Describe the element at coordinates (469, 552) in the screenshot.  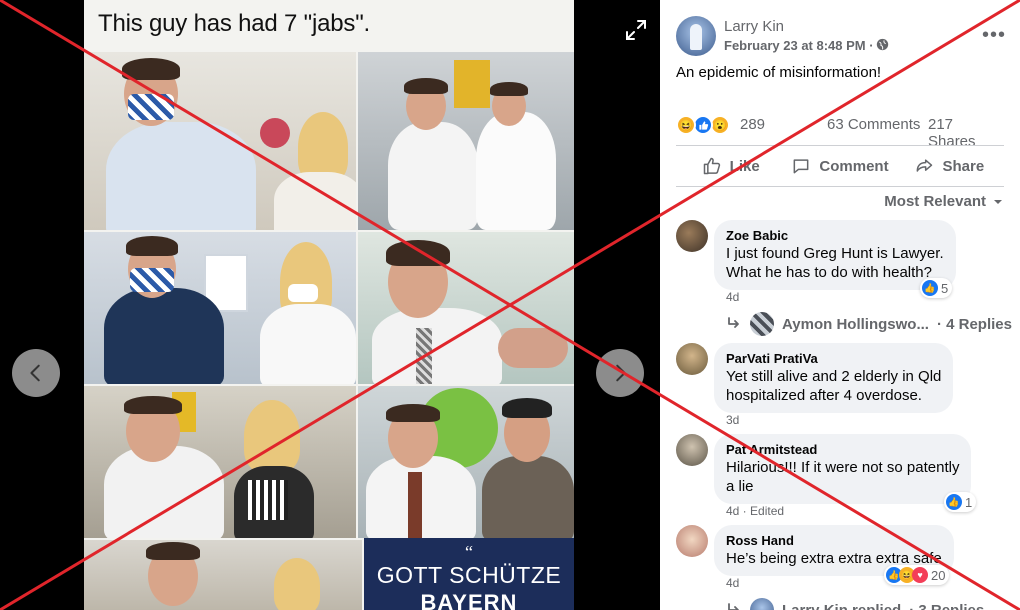
I see `banner-quote: “` at that location.